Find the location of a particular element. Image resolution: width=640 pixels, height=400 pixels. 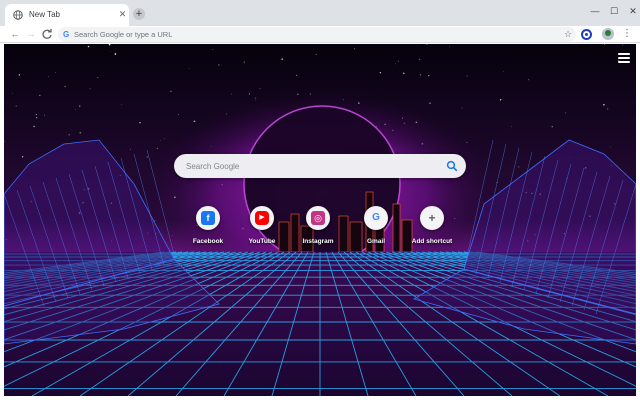

shortcut-label: Facebook is located at coordinates (208, 241).